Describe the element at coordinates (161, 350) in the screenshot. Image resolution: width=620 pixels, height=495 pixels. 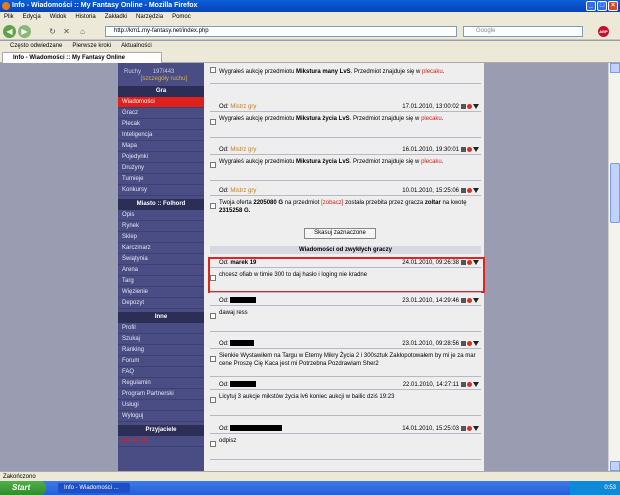
I see `sidebar-item-ranking: Ranking` at that location.